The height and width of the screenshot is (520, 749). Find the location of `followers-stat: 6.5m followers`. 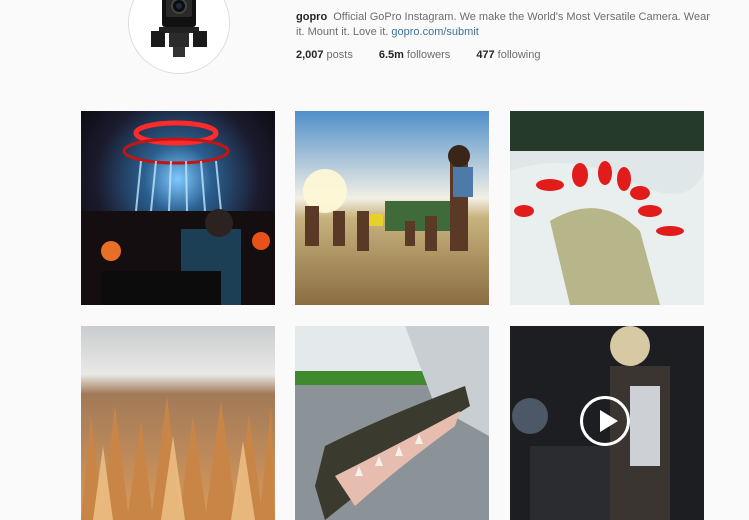

followers-stat: 6.5m followers is located at coordinates (414, 55).